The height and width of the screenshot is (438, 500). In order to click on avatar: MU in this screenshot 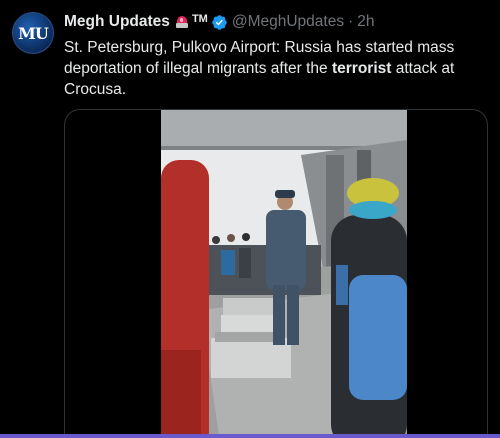, I will do `click(33, 33)`.